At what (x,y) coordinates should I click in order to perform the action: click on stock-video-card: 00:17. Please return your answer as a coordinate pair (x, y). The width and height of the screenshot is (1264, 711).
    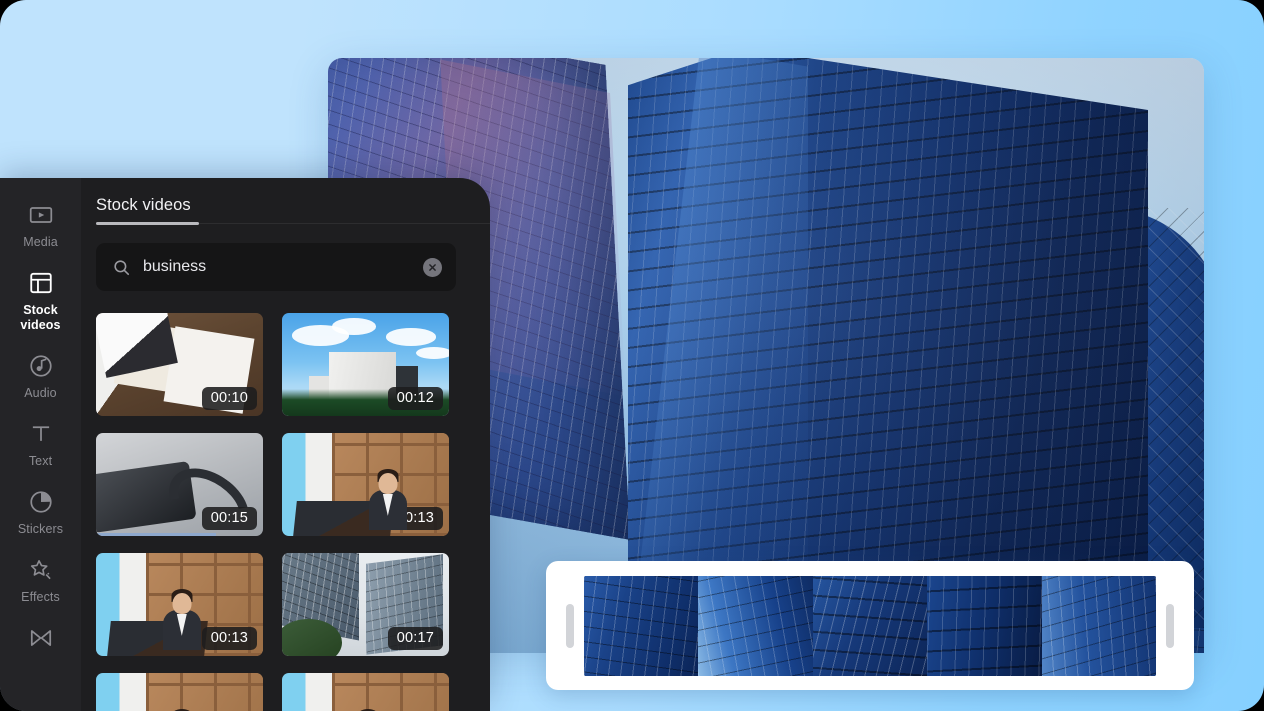
    Looking at the image, I should click on (365, 604).